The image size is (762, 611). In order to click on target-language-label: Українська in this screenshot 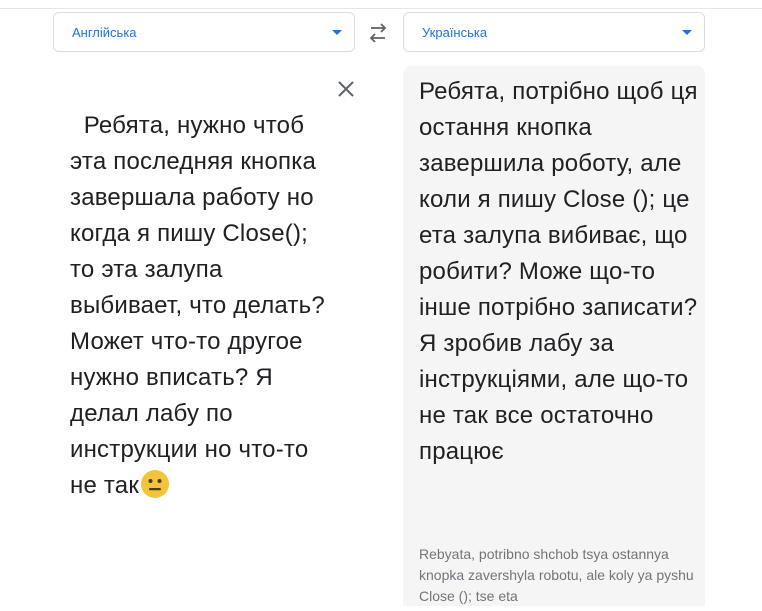, I will do `click(455, 32)`.